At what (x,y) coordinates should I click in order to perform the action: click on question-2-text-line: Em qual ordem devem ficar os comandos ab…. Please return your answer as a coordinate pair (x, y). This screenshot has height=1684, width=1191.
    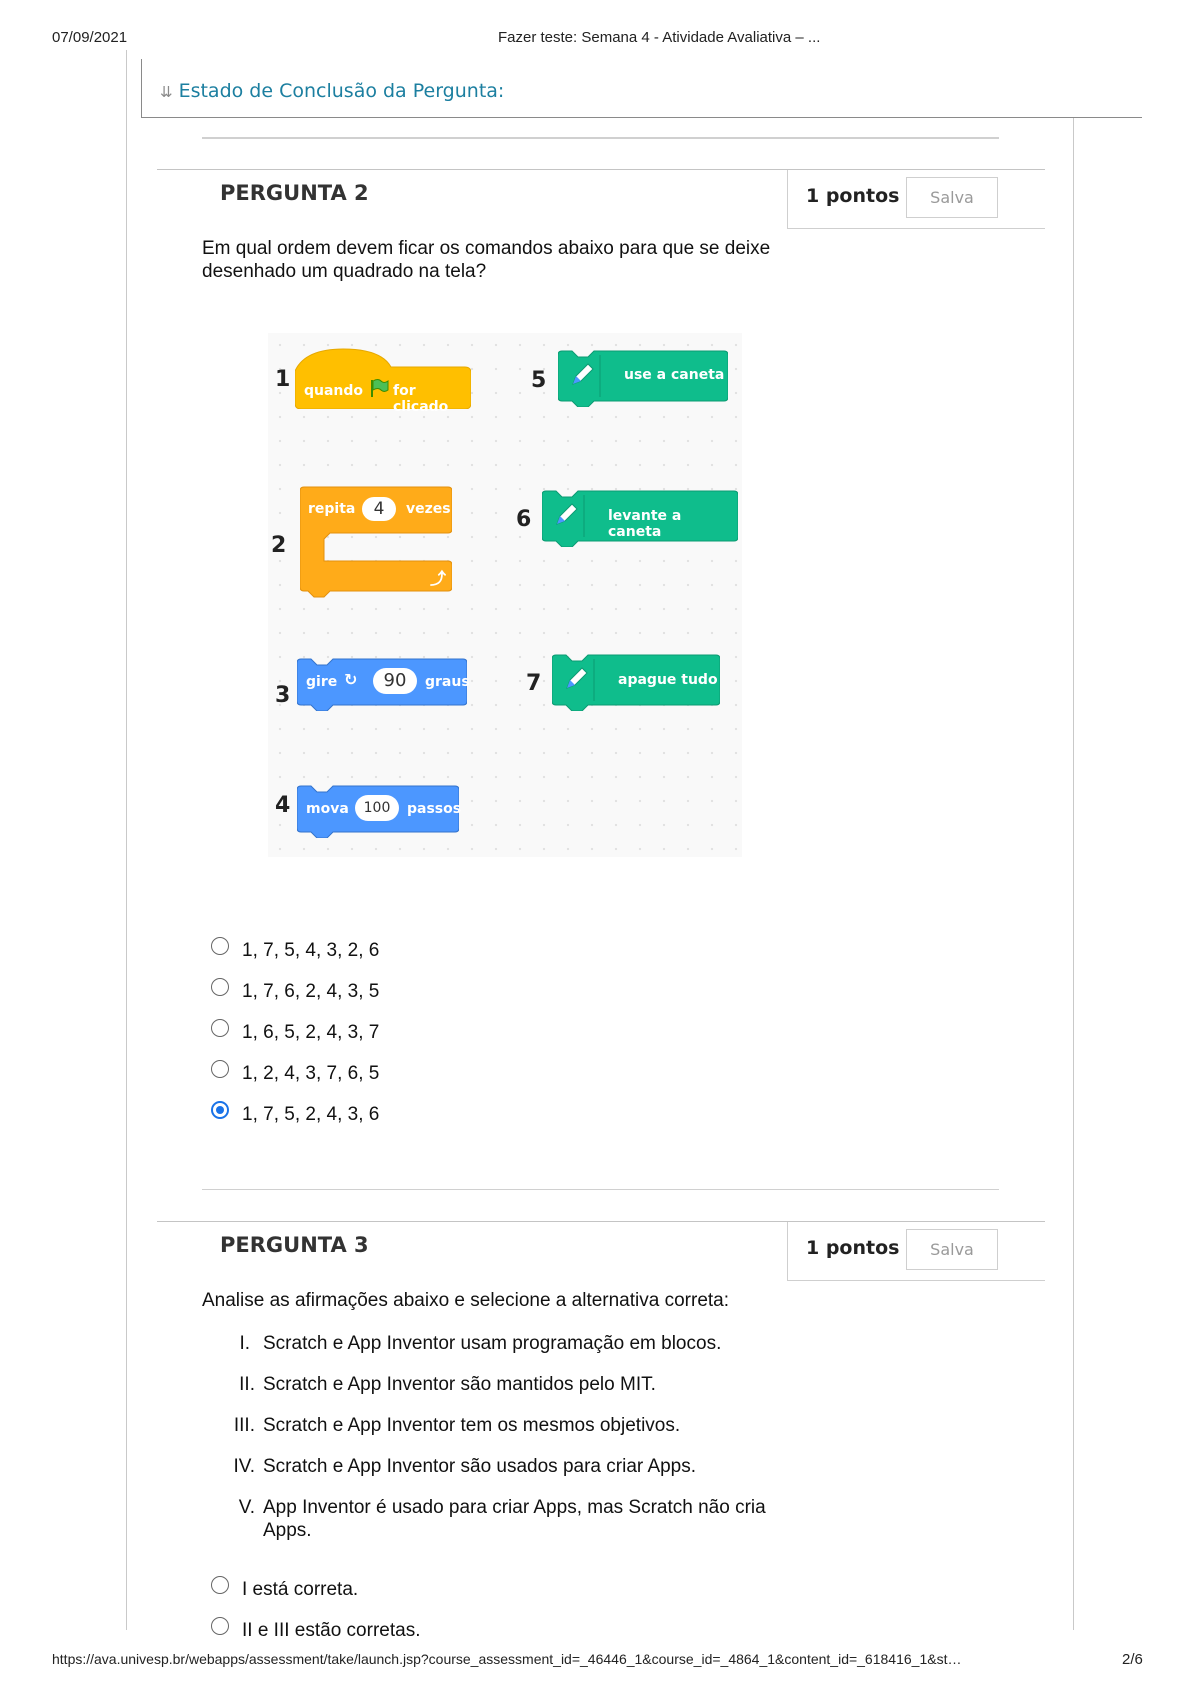
    Looking at the image, I should click on (486, 248).